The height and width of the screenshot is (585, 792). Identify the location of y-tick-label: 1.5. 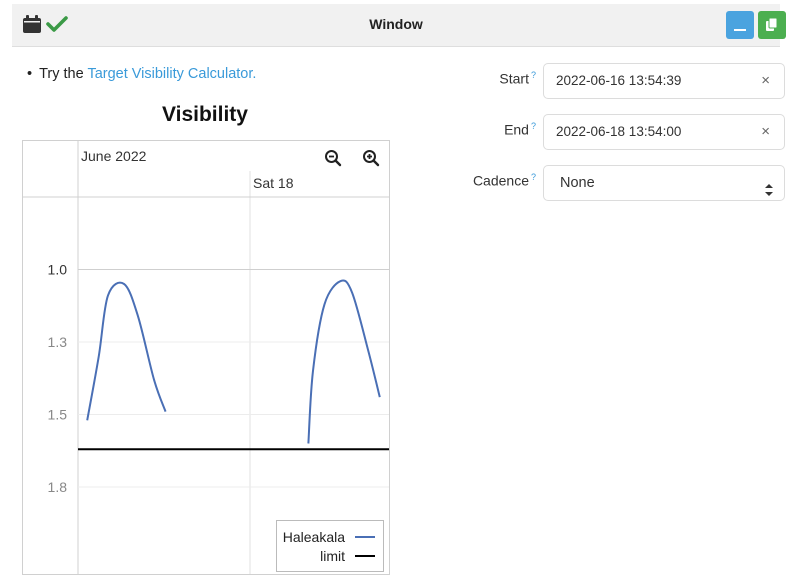
(58, 415).